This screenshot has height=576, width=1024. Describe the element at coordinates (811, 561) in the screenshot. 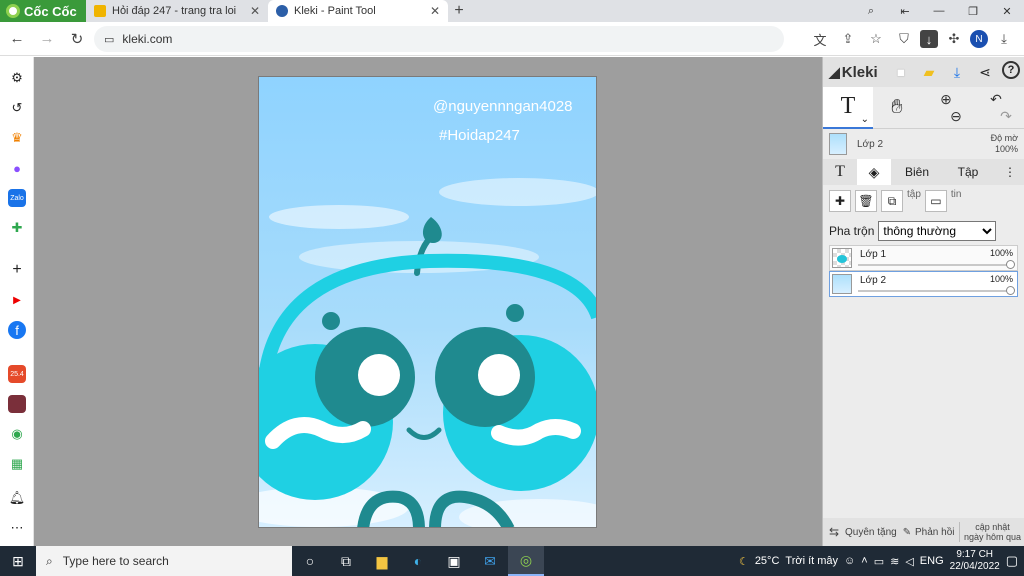

I see `weather-desc: Trời ít mây` at that location.